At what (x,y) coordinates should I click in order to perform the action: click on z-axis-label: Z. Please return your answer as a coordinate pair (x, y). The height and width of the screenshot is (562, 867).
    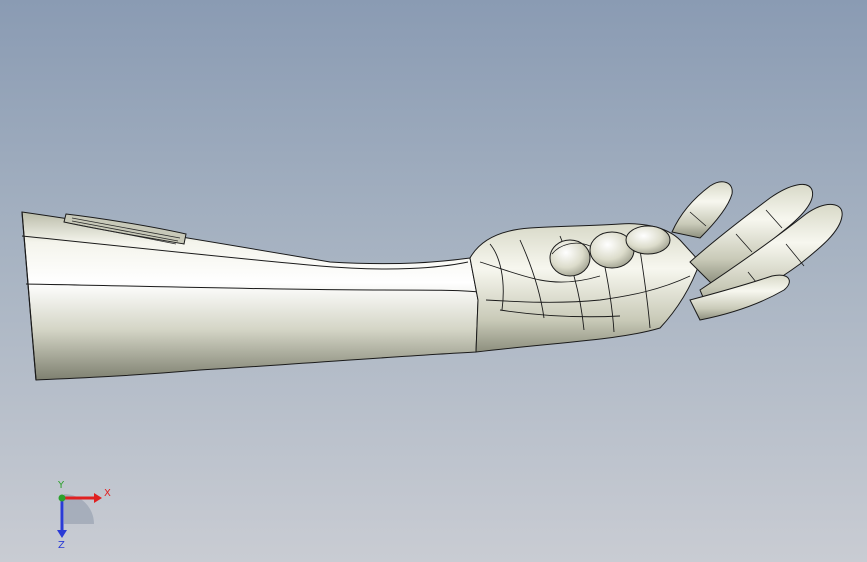
    Looking at the image, I should click on (61, 545).